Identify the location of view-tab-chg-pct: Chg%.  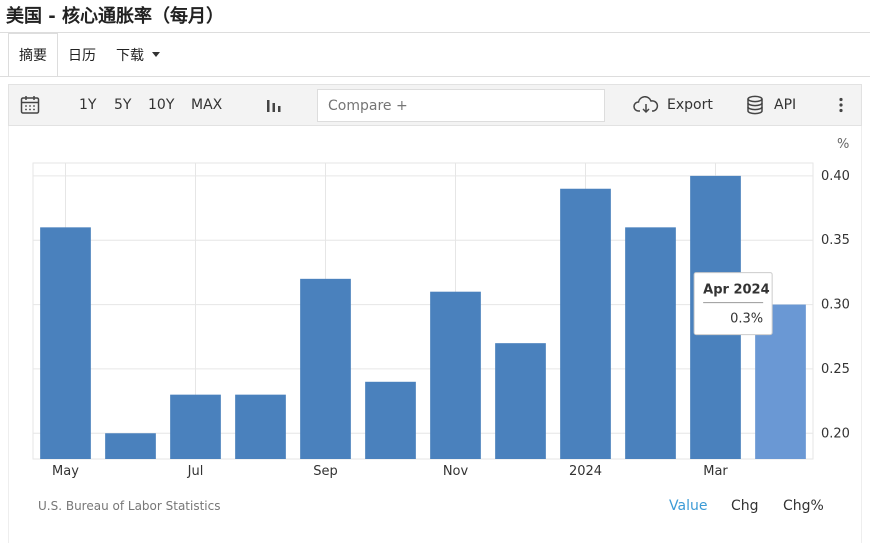
(803, 506).